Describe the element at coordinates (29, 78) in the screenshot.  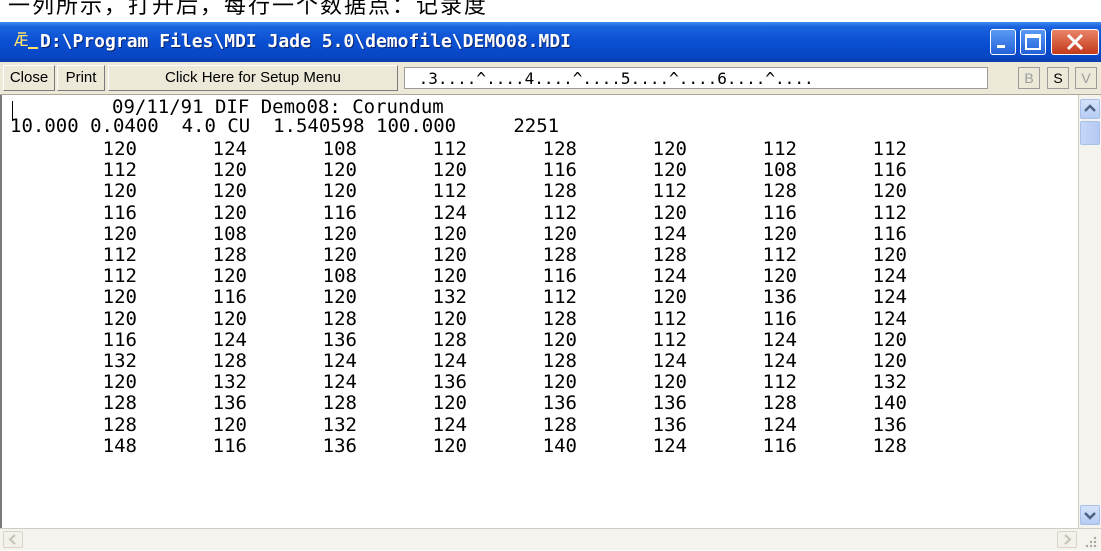
I see `close-button: Close` at that location.